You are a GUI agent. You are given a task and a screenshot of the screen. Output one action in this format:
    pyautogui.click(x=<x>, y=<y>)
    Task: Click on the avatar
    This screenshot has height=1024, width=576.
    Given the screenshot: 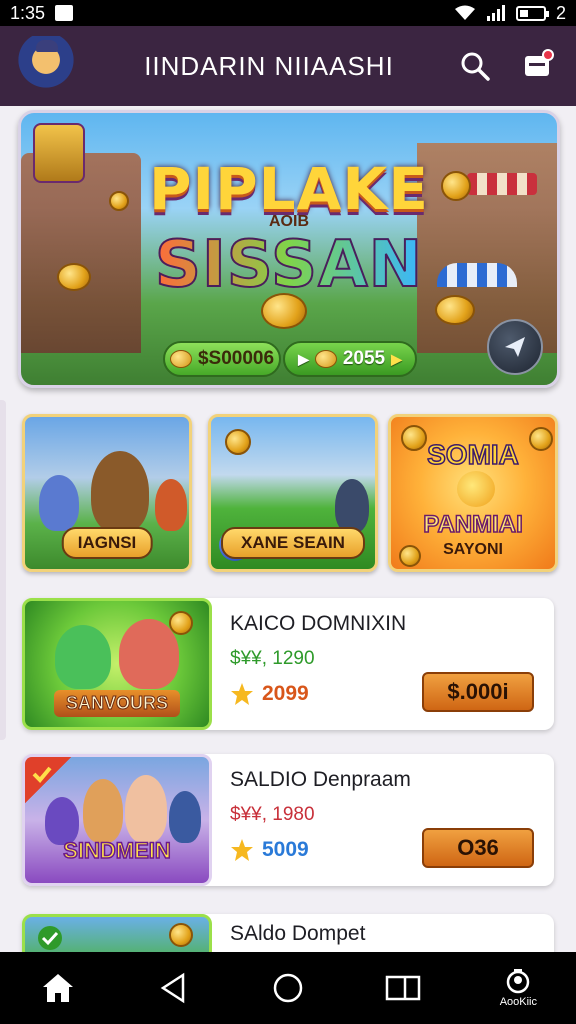 What is the action you would take?
    pyautogui.click(x=46, y=66)
    